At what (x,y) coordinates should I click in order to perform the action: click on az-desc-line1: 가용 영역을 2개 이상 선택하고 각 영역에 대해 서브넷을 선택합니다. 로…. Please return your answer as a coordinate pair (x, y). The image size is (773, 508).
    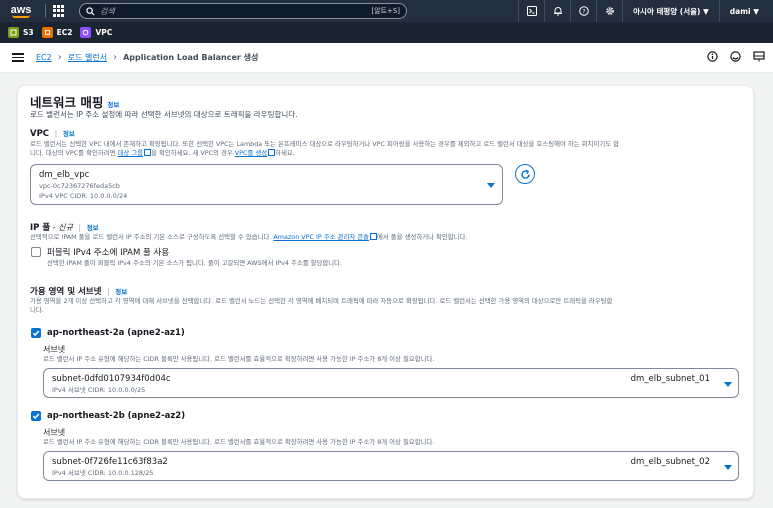
    Looking at the image, I should click on (321, 301).